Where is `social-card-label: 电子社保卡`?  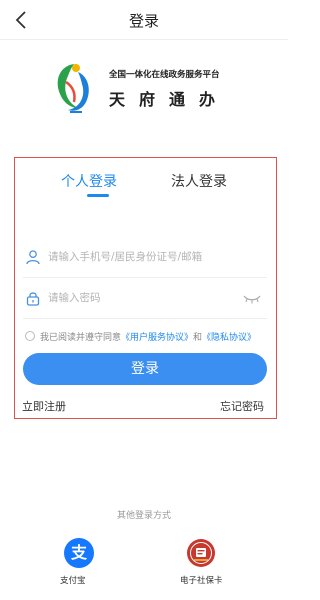 social-card-label: 电子社保卡 is located at coordinates (201, 581).